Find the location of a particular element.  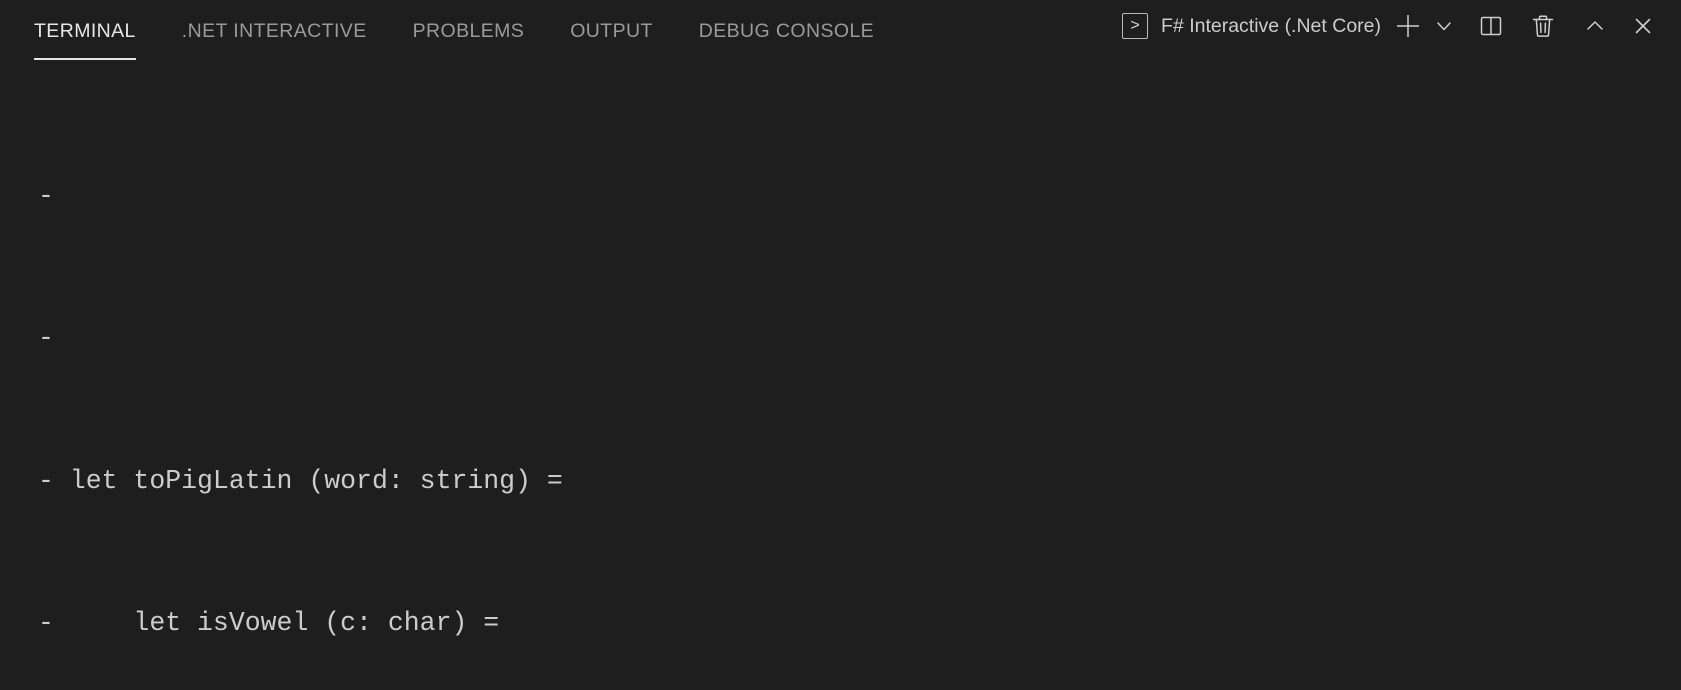

terminal-line: - let isVowel (c: char) = is located at coordinates (859, 624).